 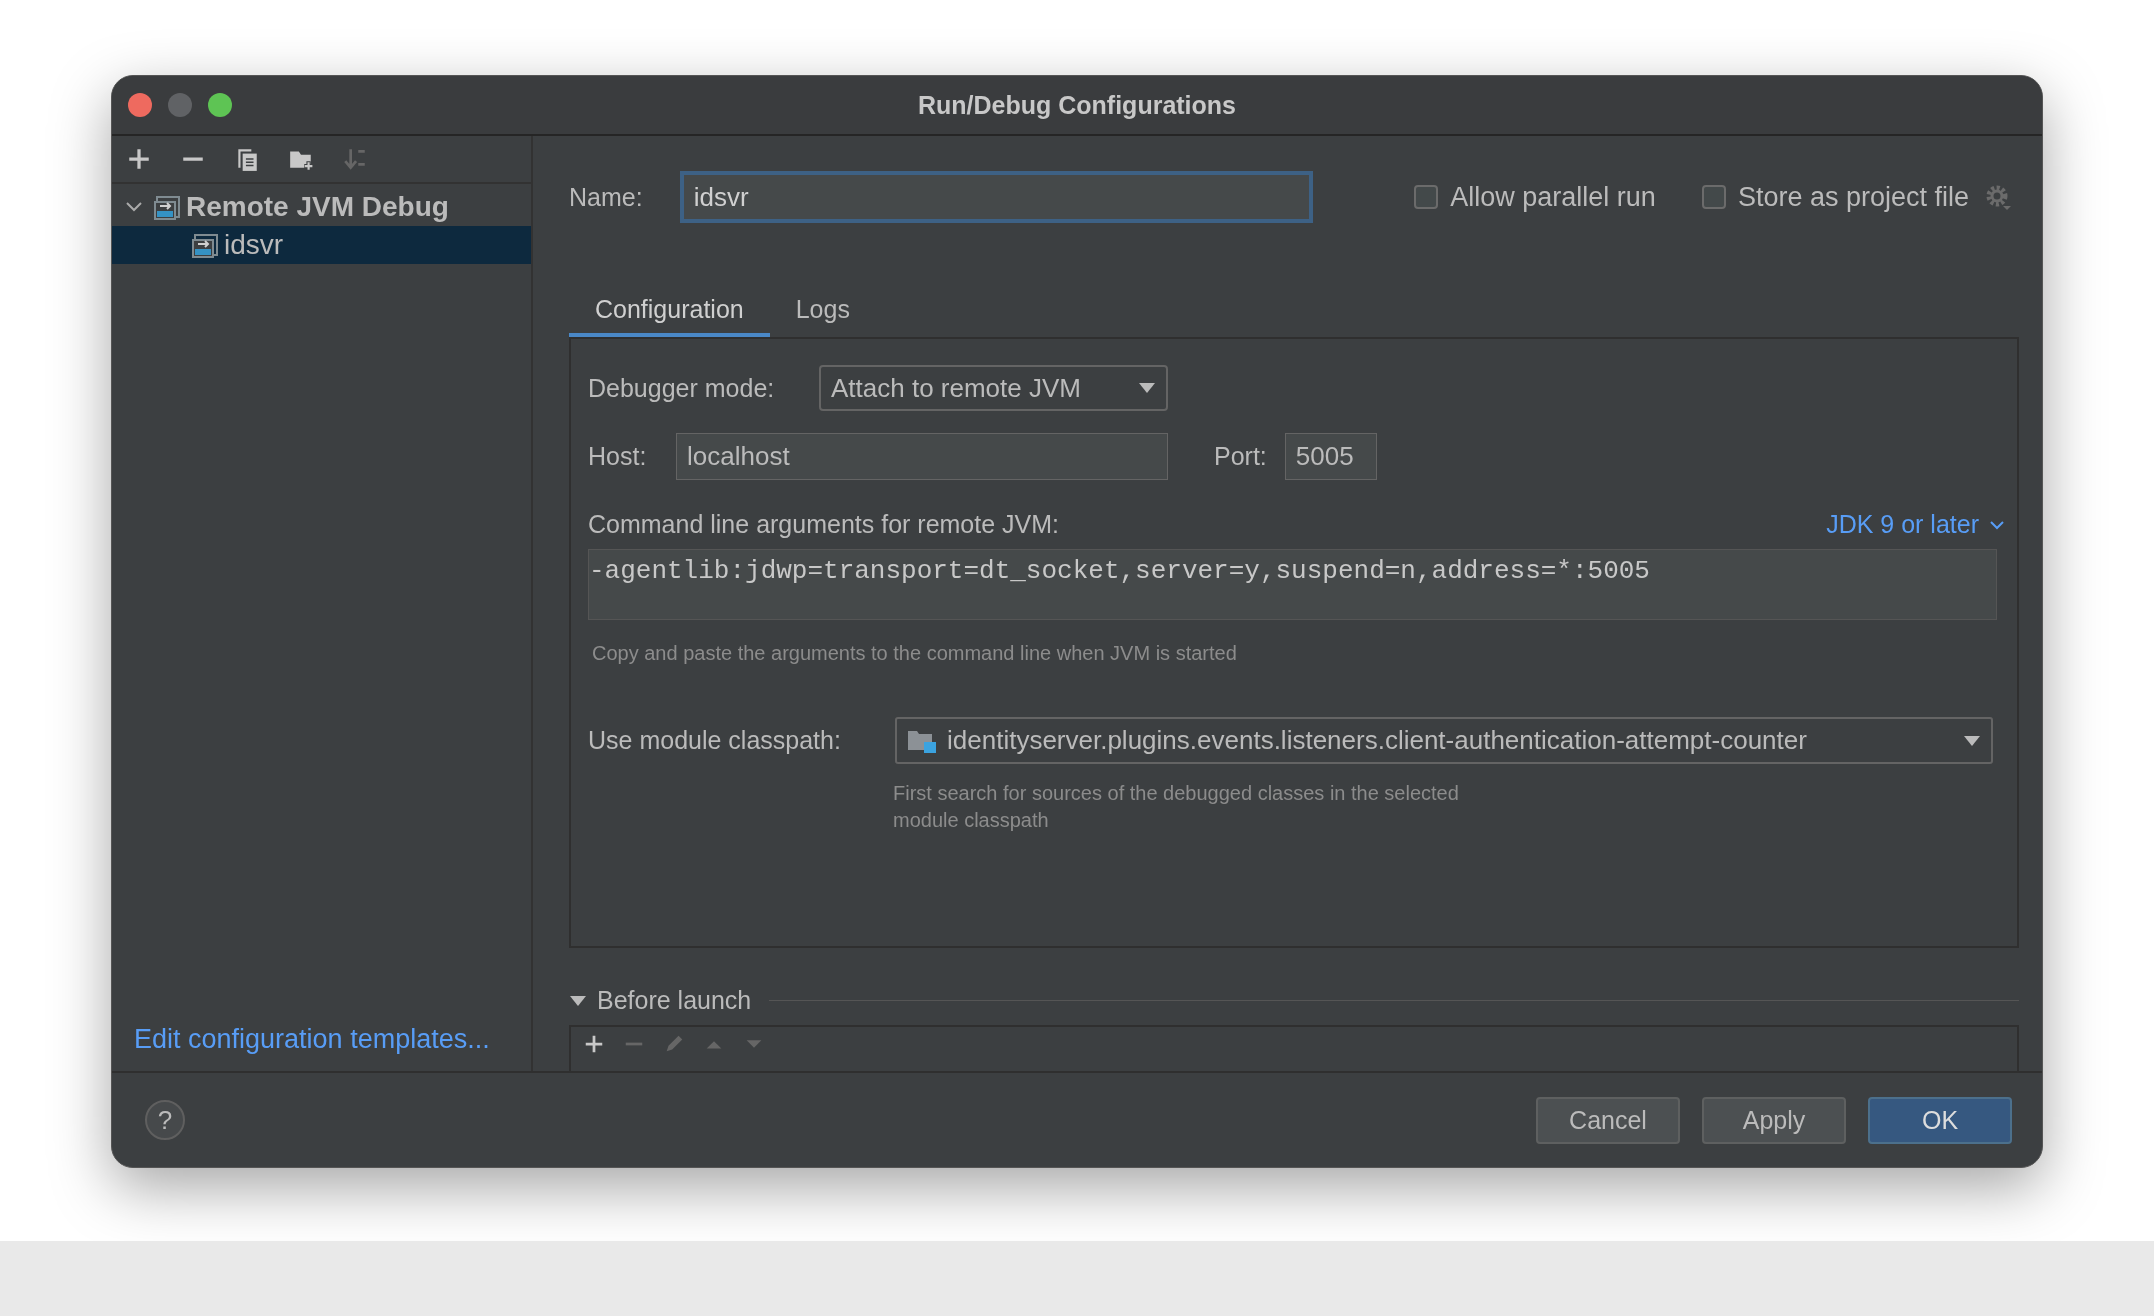 I want to click on field-label: Use module classpath:, so click(x=714, y=740).